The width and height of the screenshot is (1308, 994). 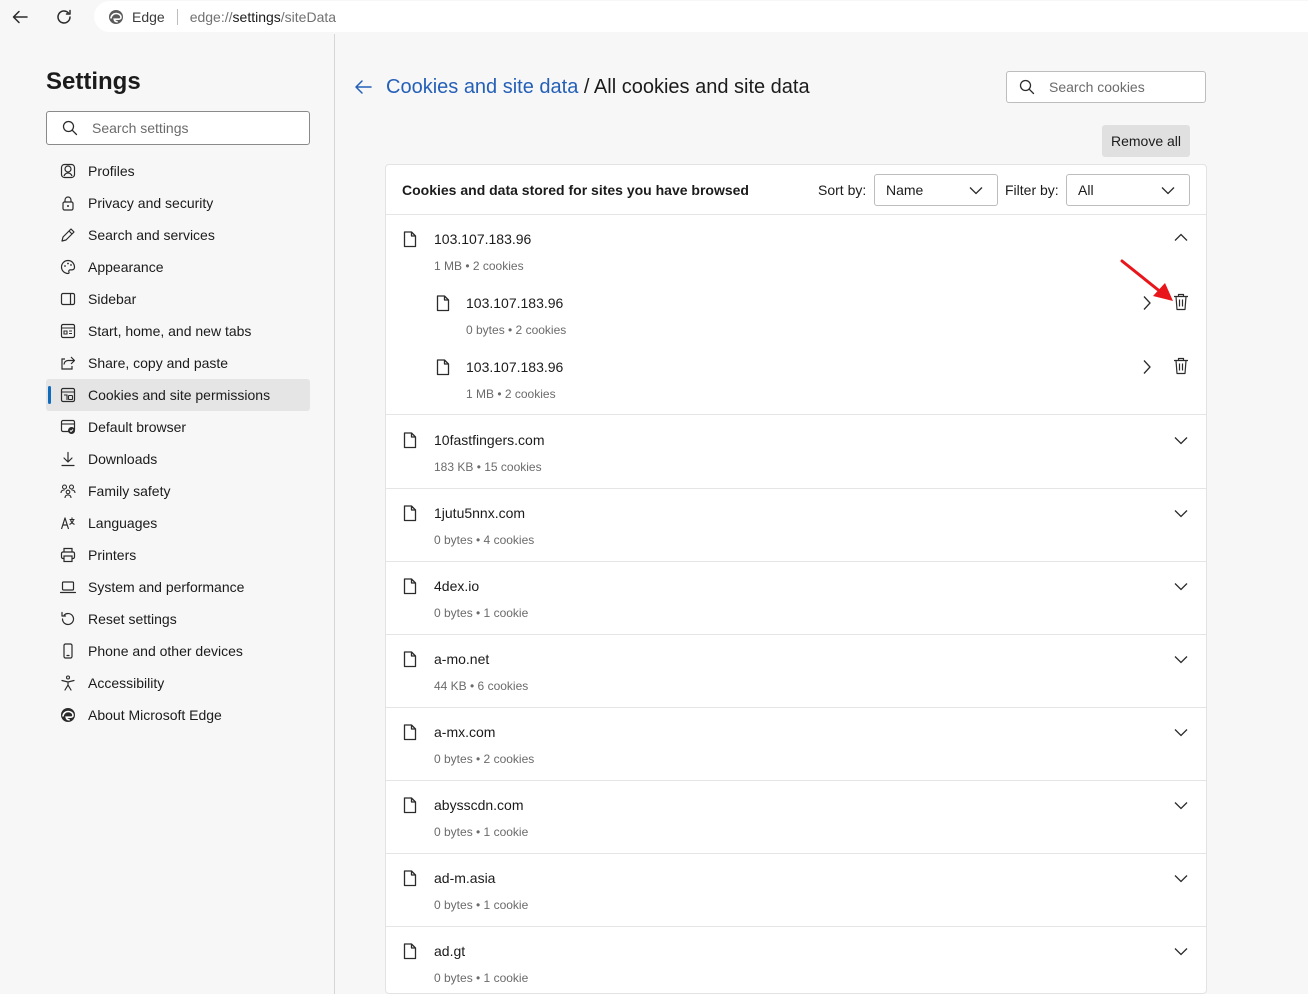 What do you see at coordinates (178, 683) in the screenshot?
I see `sidebar-item-accessibility: Accessibility` at bounding box center [178, 683].